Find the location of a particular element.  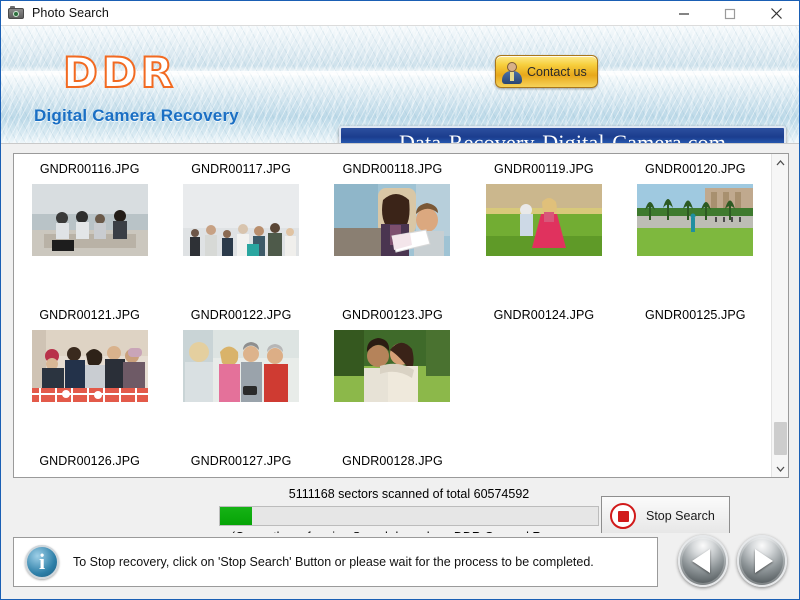

grid-cell: GNDR00127.JPG is located at coordinates (240, 461).